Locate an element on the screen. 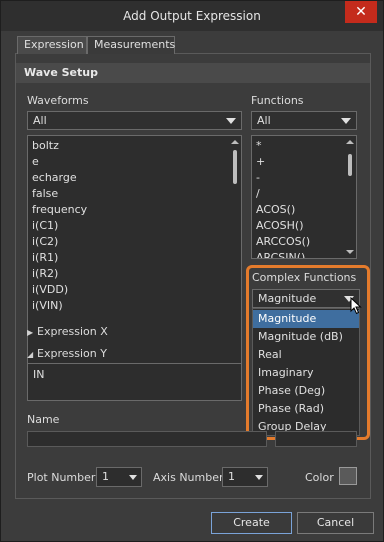  waveforms-filter-select: All is located at coordinates (134, 120).